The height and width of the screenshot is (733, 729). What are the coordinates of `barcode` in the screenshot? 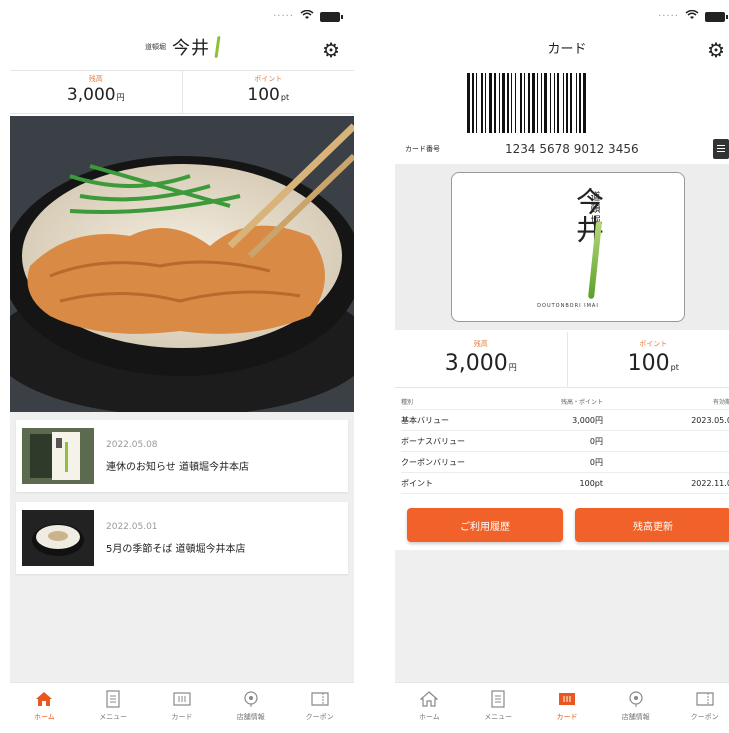 It's located at (567, 103).